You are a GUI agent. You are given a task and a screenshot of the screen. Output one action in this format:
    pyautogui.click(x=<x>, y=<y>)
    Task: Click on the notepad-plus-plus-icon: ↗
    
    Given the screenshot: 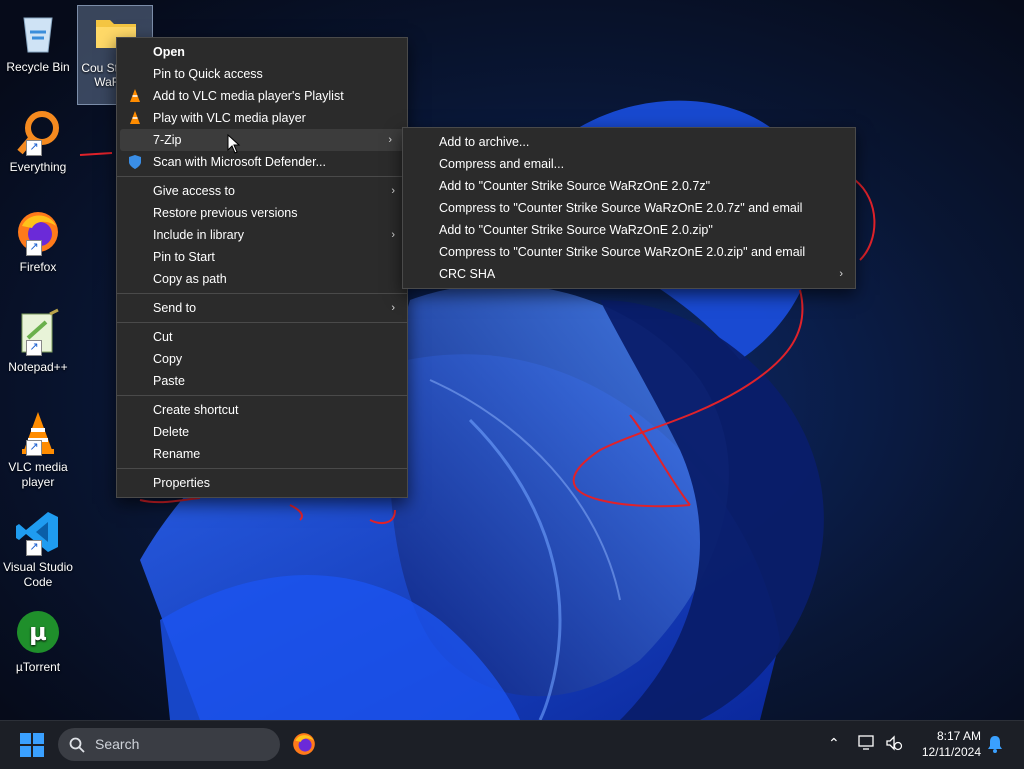 What is the action you would take?
    pyautogui.click(x=38, y=332)
    